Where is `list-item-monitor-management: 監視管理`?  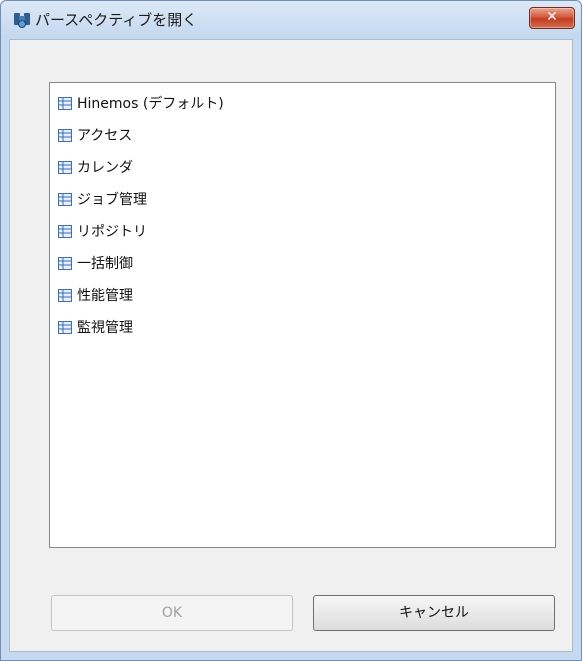
list-item-monitor-management: 監視管理 is located at coordinates (95, 327).